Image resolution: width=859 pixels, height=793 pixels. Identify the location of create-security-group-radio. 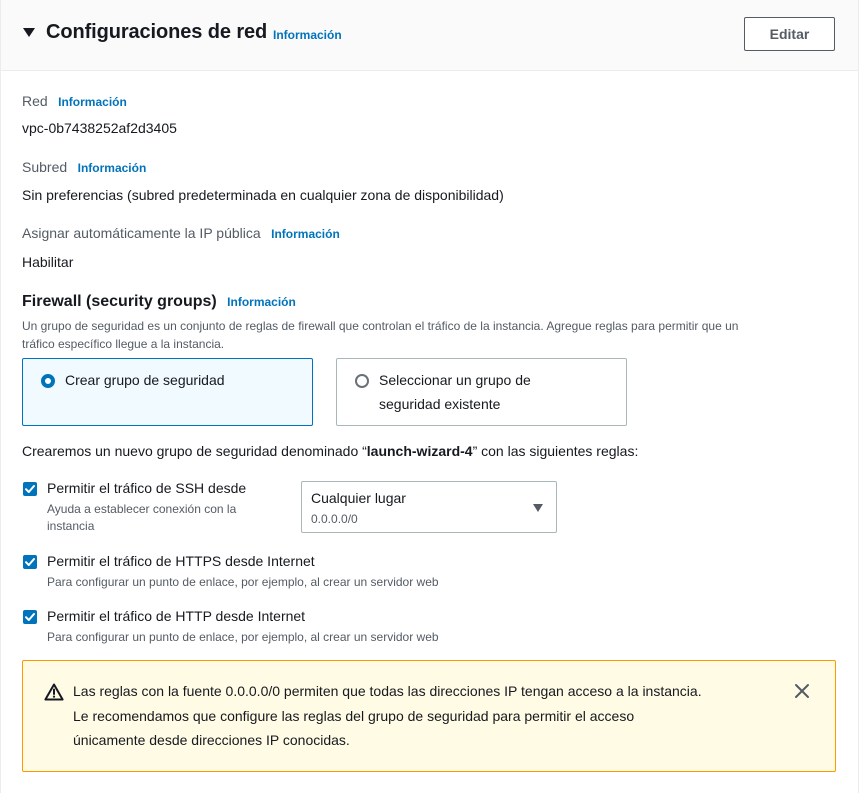
(48, 381).